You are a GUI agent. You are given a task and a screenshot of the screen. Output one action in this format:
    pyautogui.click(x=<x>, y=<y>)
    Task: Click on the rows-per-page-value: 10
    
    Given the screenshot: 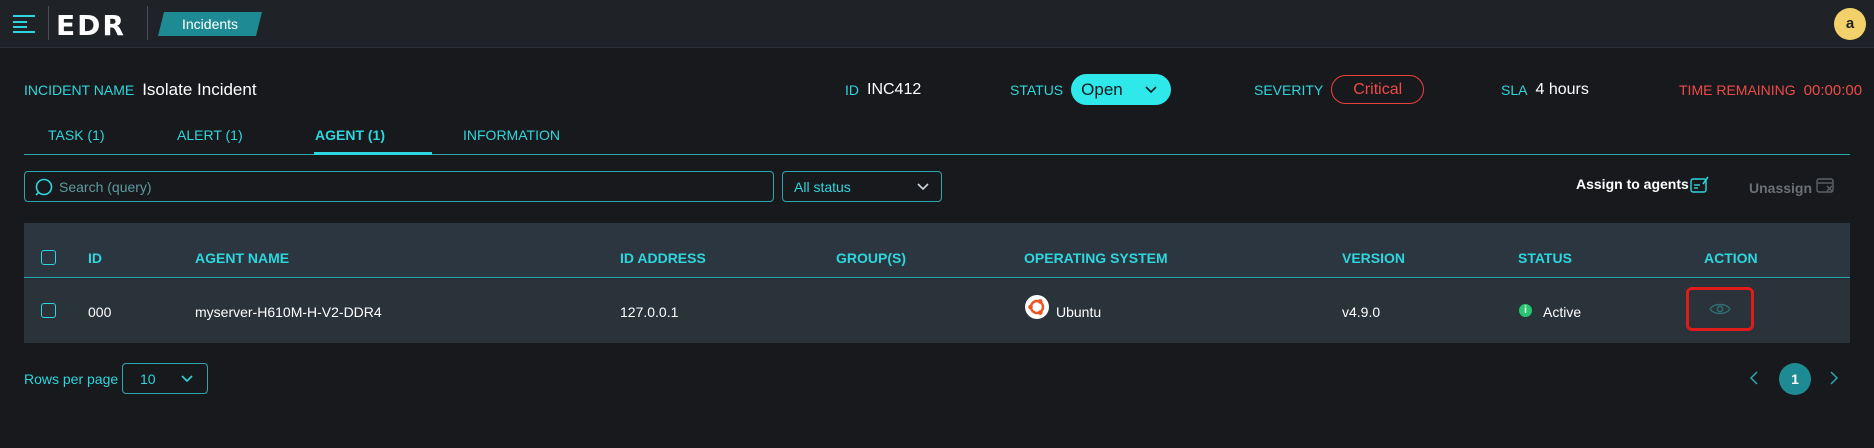 What is the action you would take?
    pyautogui.click(x=148, y=379)
    